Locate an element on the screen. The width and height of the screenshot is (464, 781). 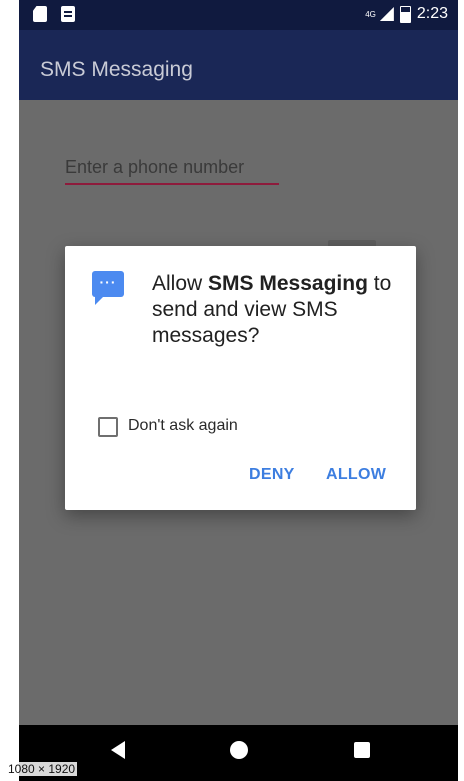
dont-ask-label: Don't ask again is located at coordinates (183, 426).